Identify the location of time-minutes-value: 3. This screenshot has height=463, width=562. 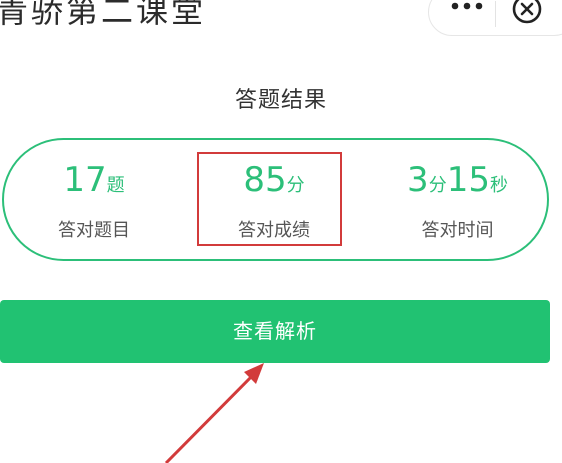
(418, 180).